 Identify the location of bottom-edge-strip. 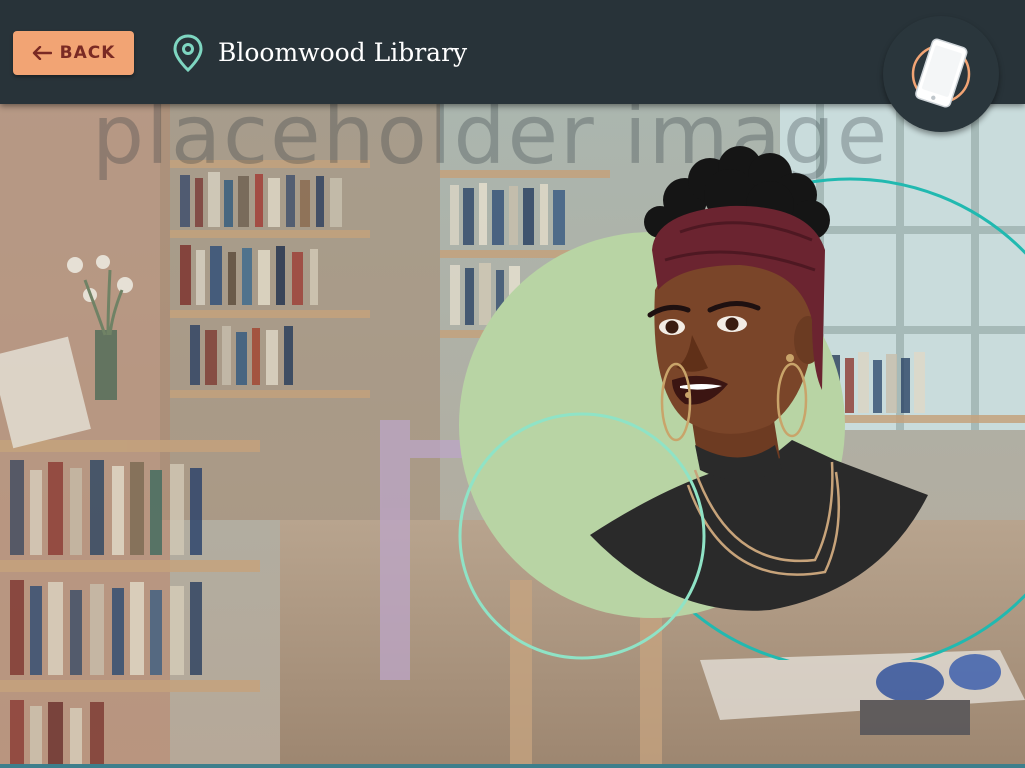
(512, 766).